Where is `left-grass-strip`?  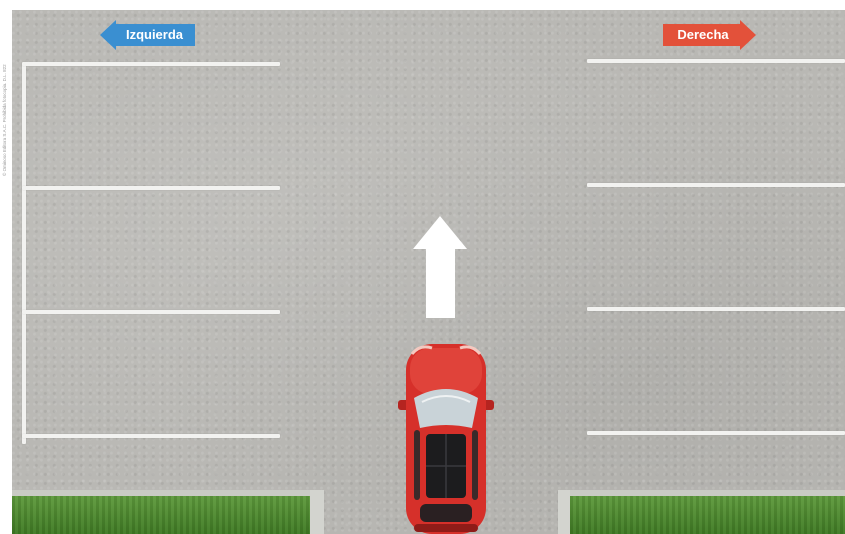 left-grass-strip is located at coordinates (161, 512).